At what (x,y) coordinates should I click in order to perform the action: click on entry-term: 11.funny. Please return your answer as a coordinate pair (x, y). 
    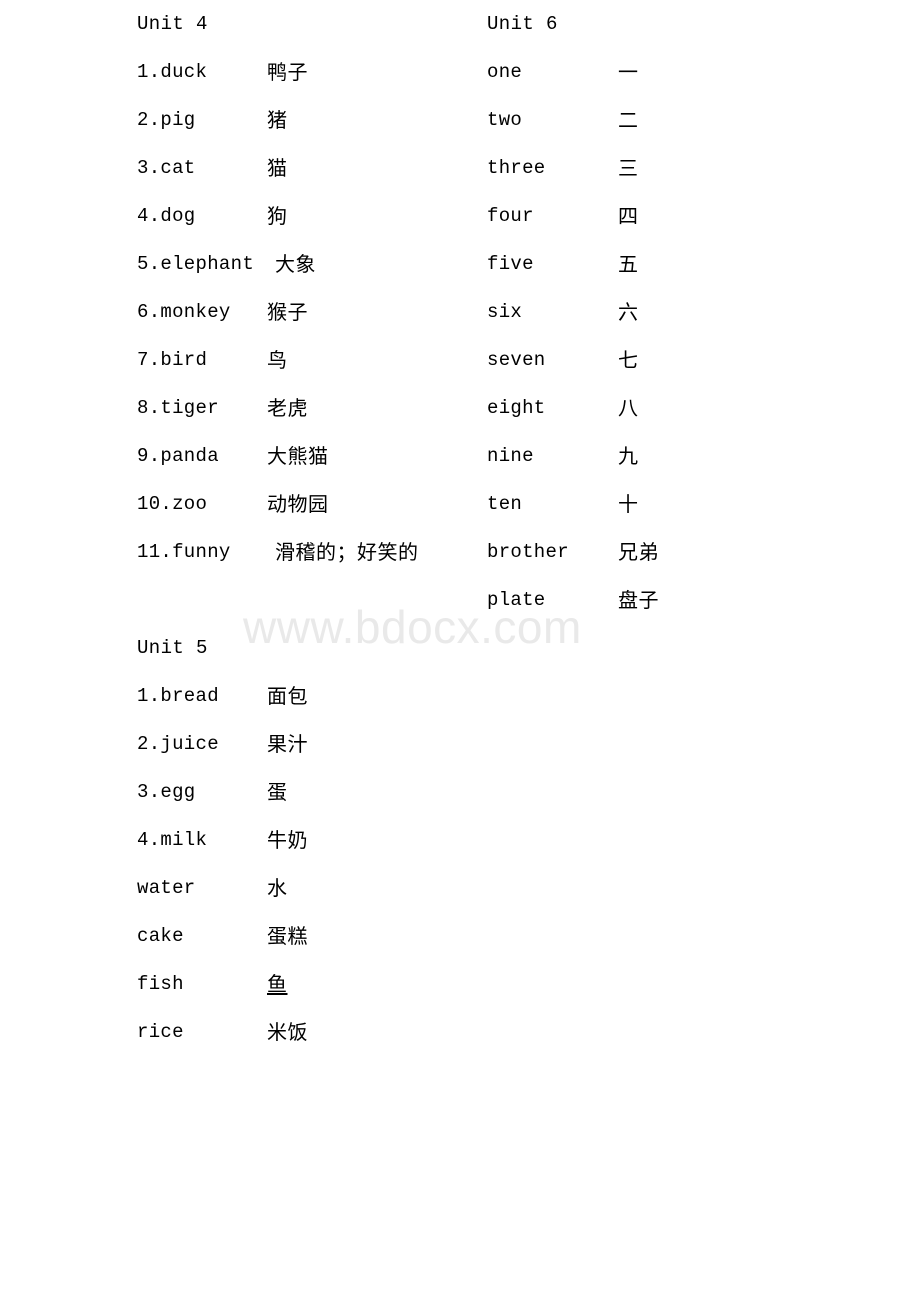
    Looking at the image, I should click on (184, 552).